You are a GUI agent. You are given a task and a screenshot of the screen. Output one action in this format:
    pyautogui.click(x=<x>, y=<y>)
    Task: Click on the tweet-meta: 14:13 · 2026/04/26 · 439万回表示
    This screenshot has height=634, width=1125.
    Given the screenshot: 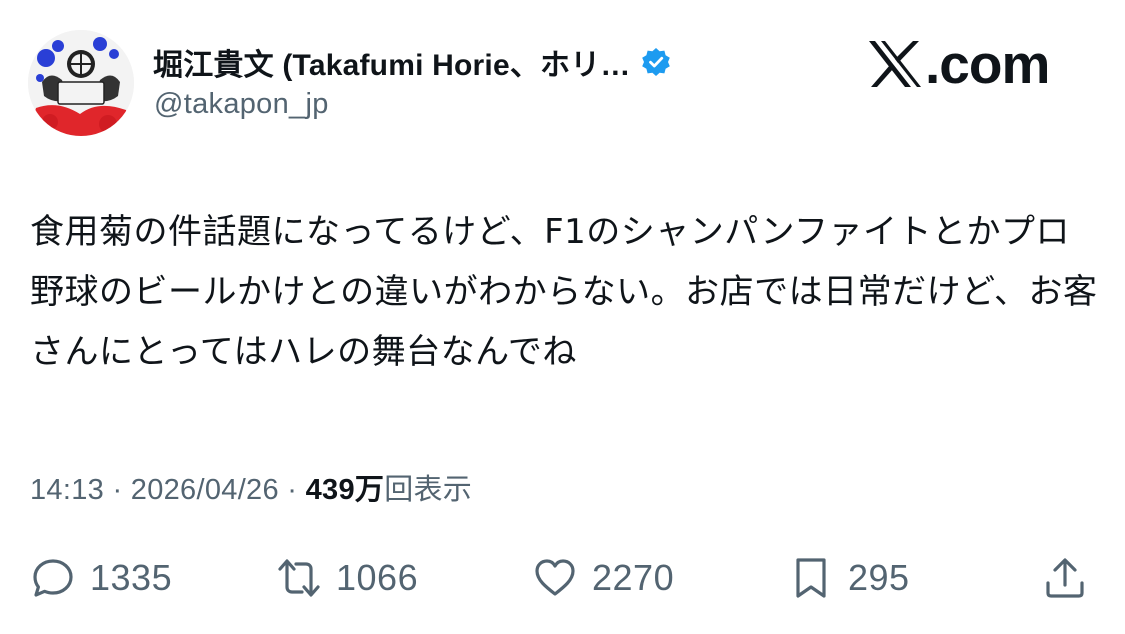 What is the action you would take?
    pyautogui.click(x=251, y=487)
    